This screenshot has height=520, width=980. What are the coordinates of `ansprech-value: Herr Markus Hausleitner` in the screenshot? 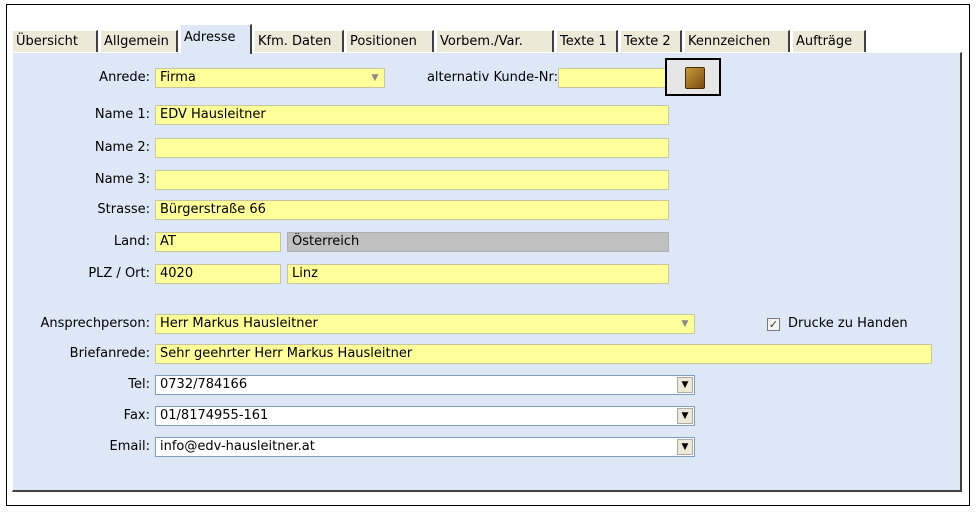 It's located at (239, 323).